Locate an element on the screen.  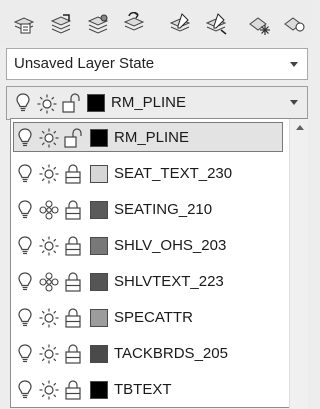
set-current-layer-icon is located at coordinates (61, 24).